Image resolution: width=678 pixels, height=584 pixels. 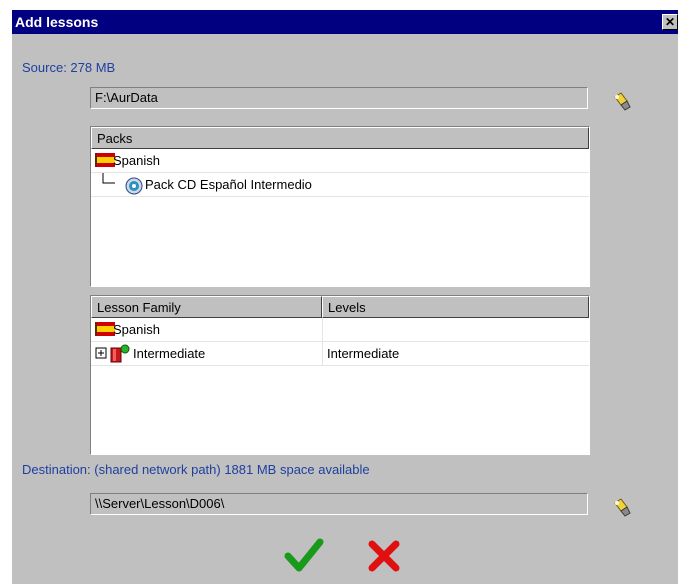 I want to click on pack-label-spanish: Spanish, so click(x=136, y=160).